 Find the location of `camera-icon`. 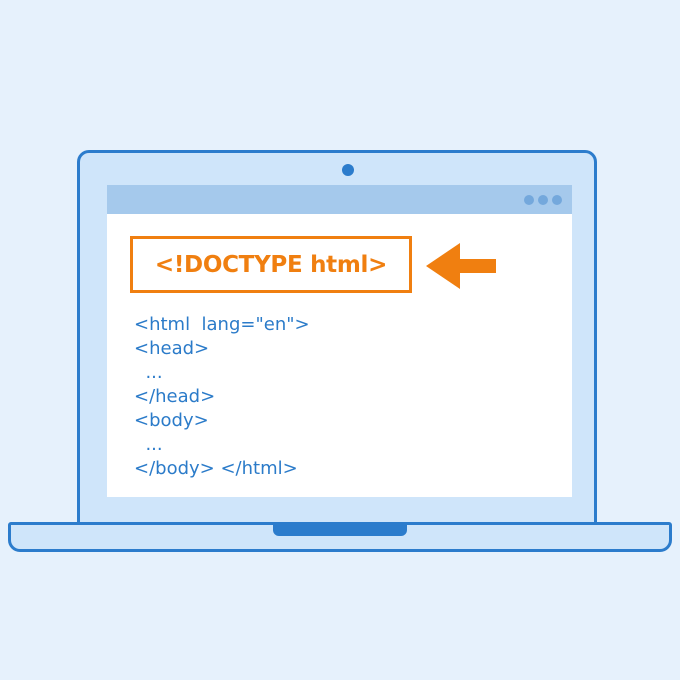

camera-icon is located at coordinates (348, 170).